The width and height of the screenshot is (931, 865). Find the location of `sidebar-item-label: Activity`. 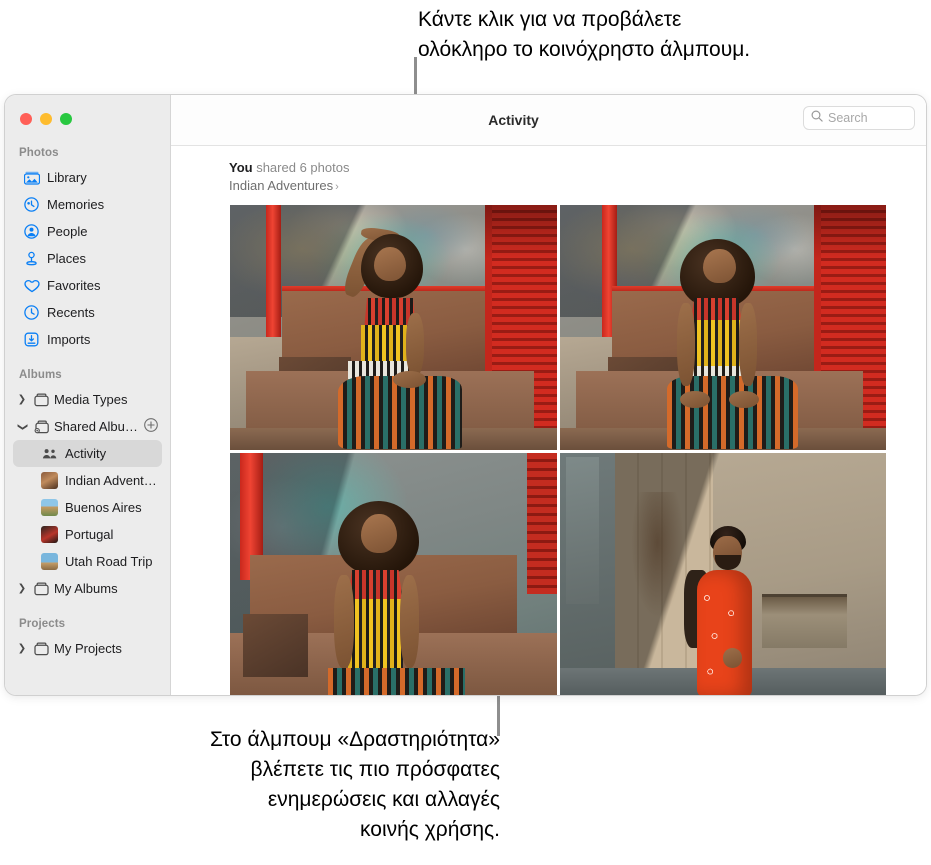

sidebar-item-label: Activity is located at coordinates (86, 453).